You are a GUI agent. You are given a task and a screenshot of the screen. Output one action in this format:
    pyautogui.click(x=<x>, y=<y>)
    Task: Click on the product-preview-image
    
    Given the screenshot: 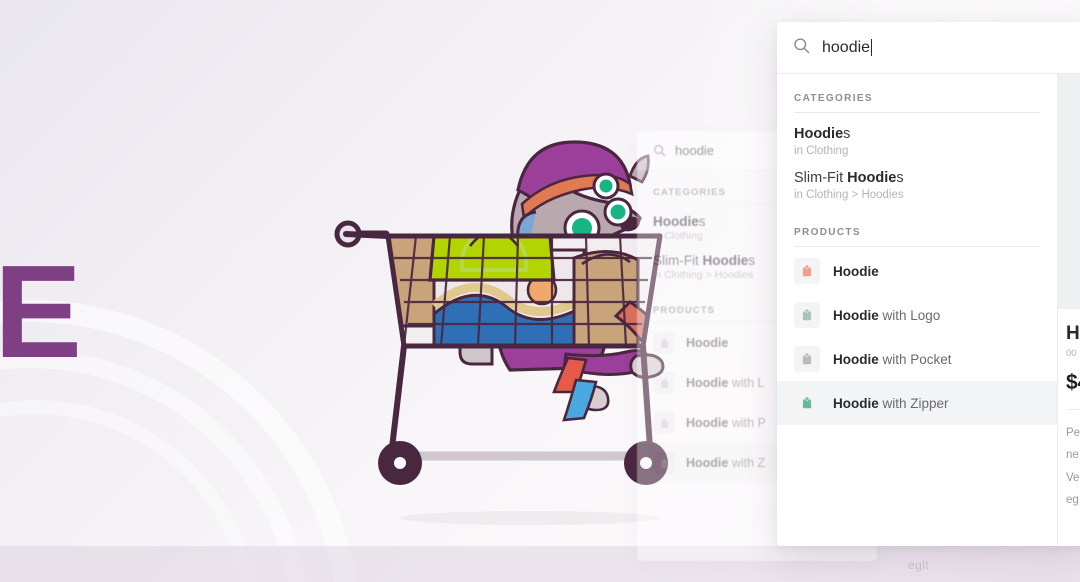 What is the action you would take?
    pyautogui.click(x=1069, y=191)
    